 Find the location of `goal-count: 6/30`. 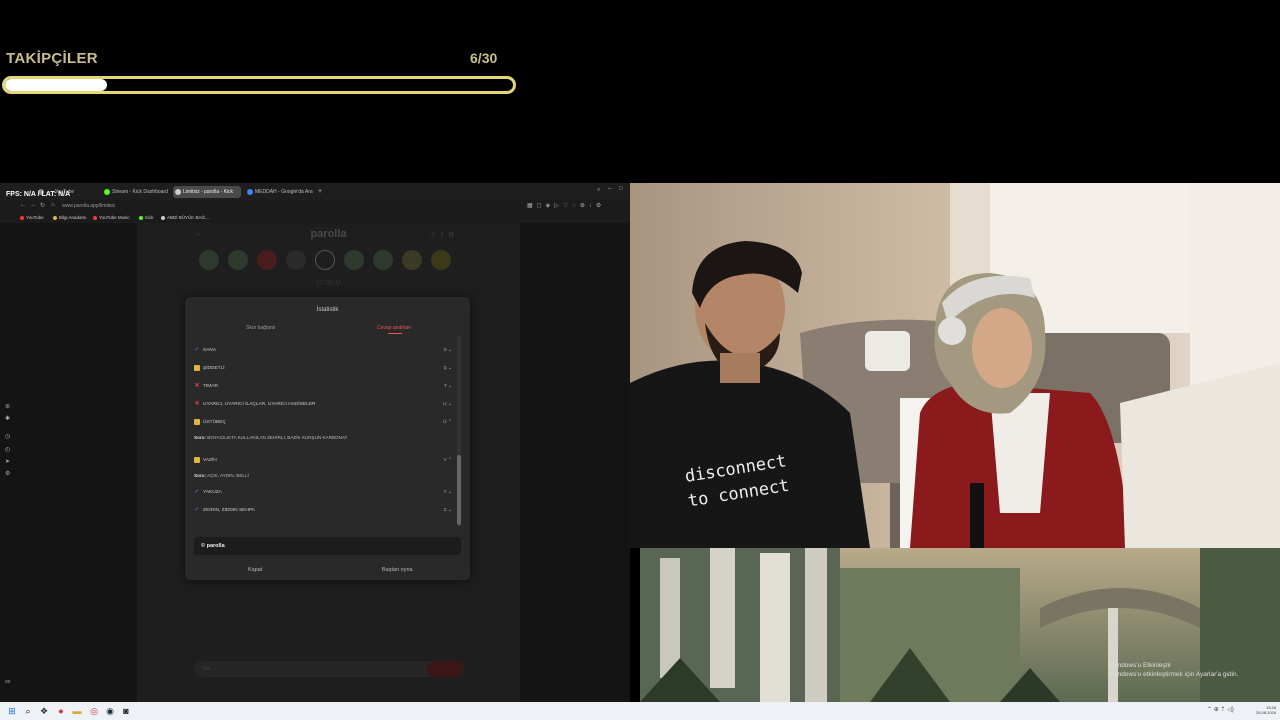

goal-count: 6/30 is located at coordinates (483, 58).